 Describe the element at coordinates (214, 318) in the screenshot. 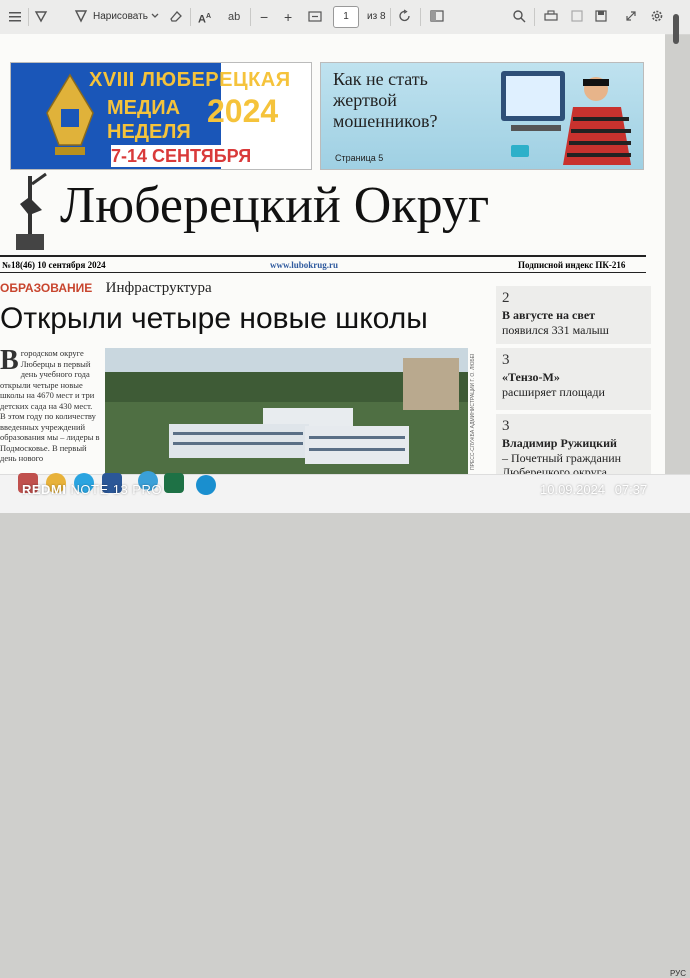

I see `article-headline: Открыли четыре новые школы` at that location.